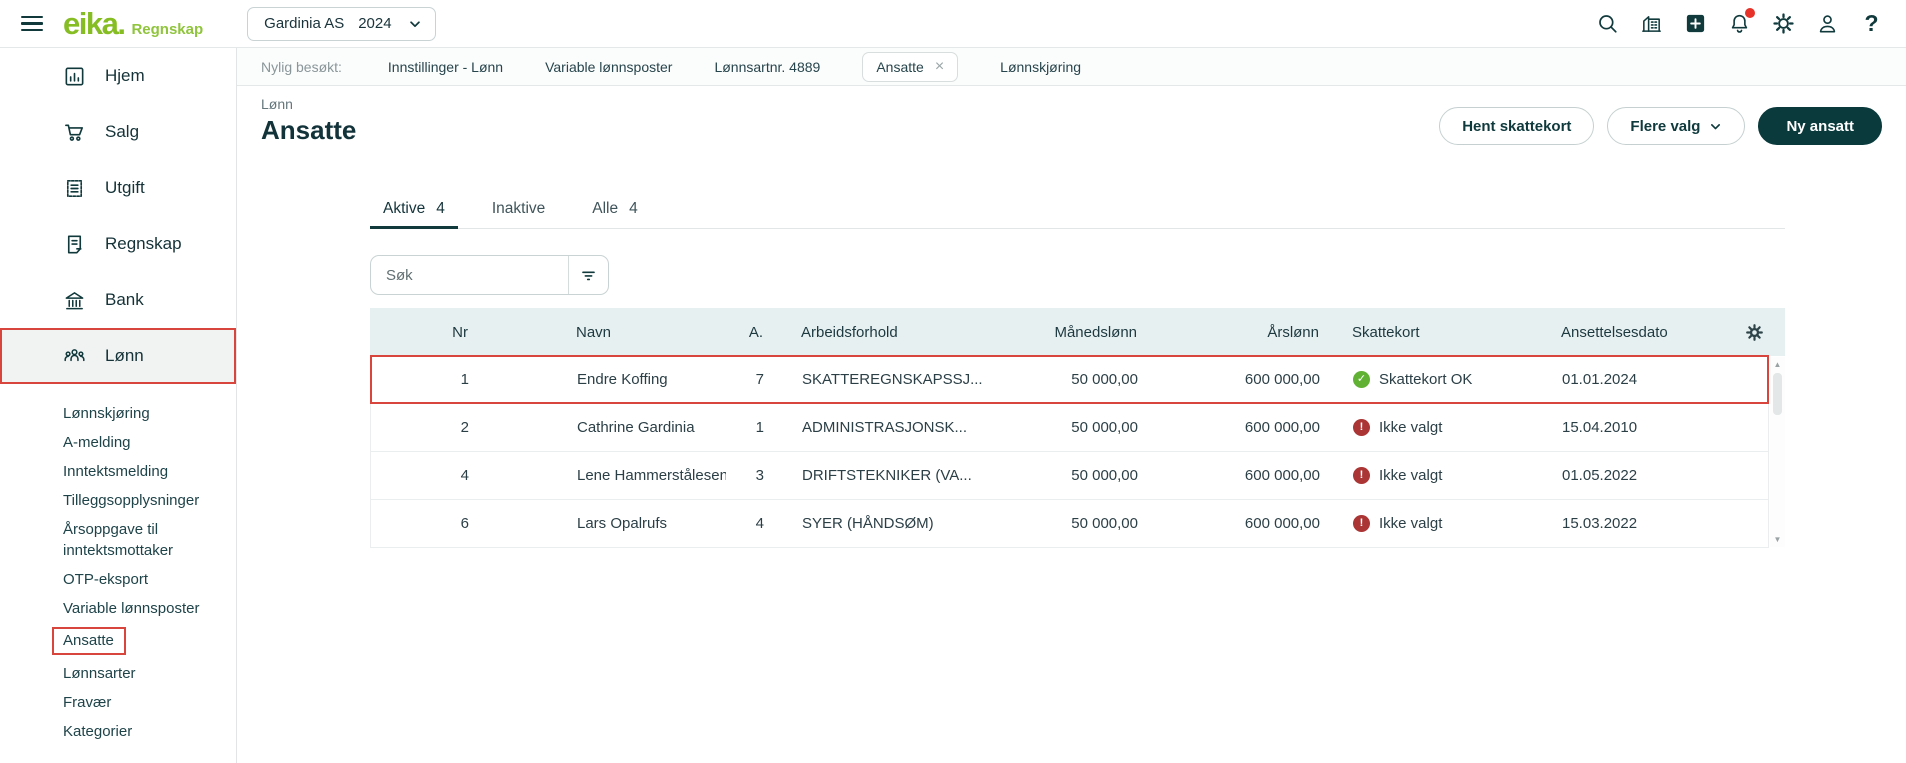  I want to click on button-label: Flere valg, so click(1665, 126).